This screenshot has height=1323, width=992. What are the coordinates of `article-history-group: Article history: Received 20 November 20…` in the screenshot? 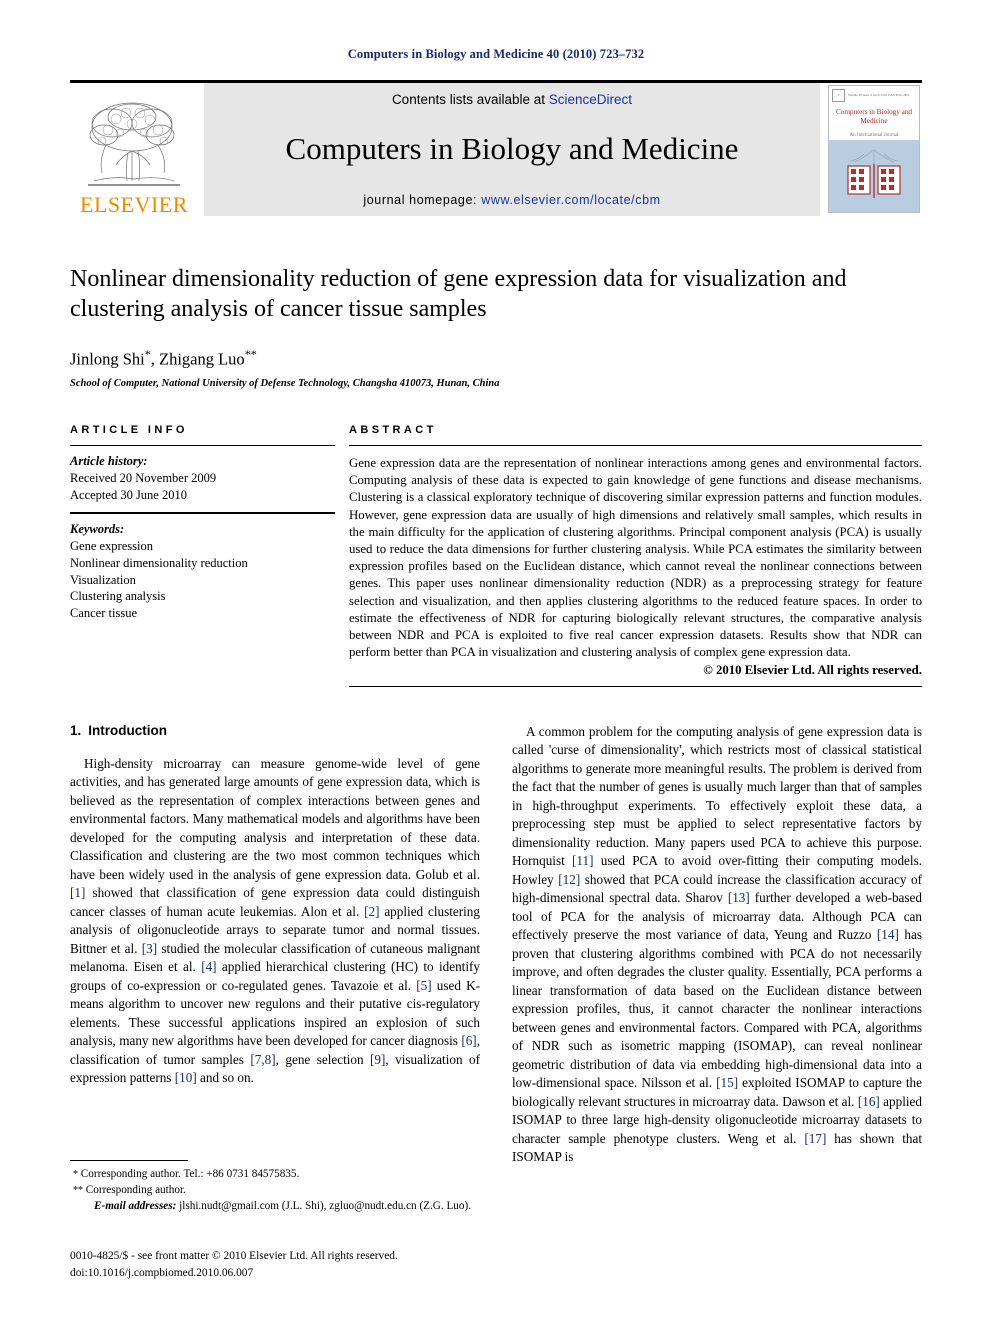 It's located at (202, 479).